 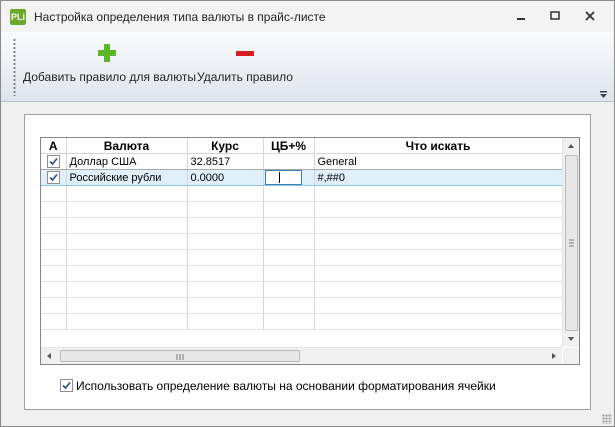 What do you see at coordinates (49, 356) in the screenshot?
I see `scroll-left-icon` at bounding box center [49, 356].